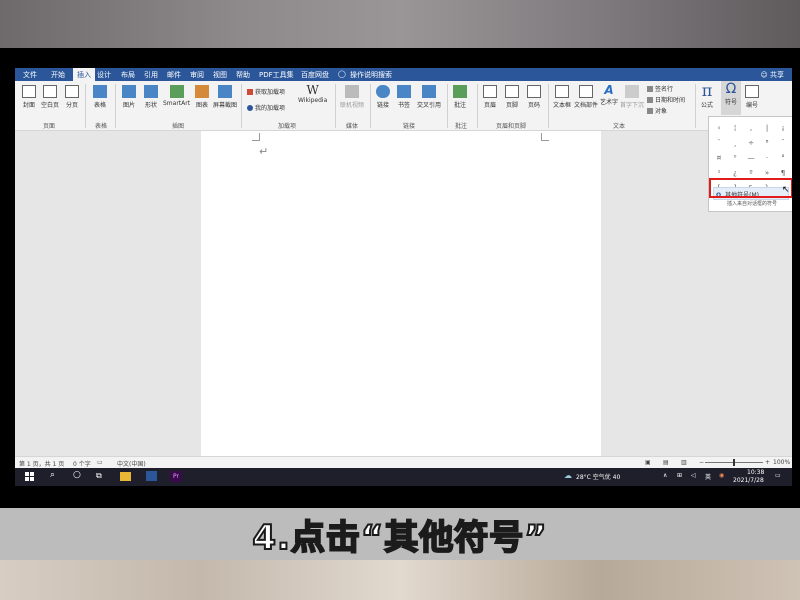  What do you see at coordinates (767, 143) in the screenshot?
I see `symbol-cell: ⁸` at bounding box center [767, 143].